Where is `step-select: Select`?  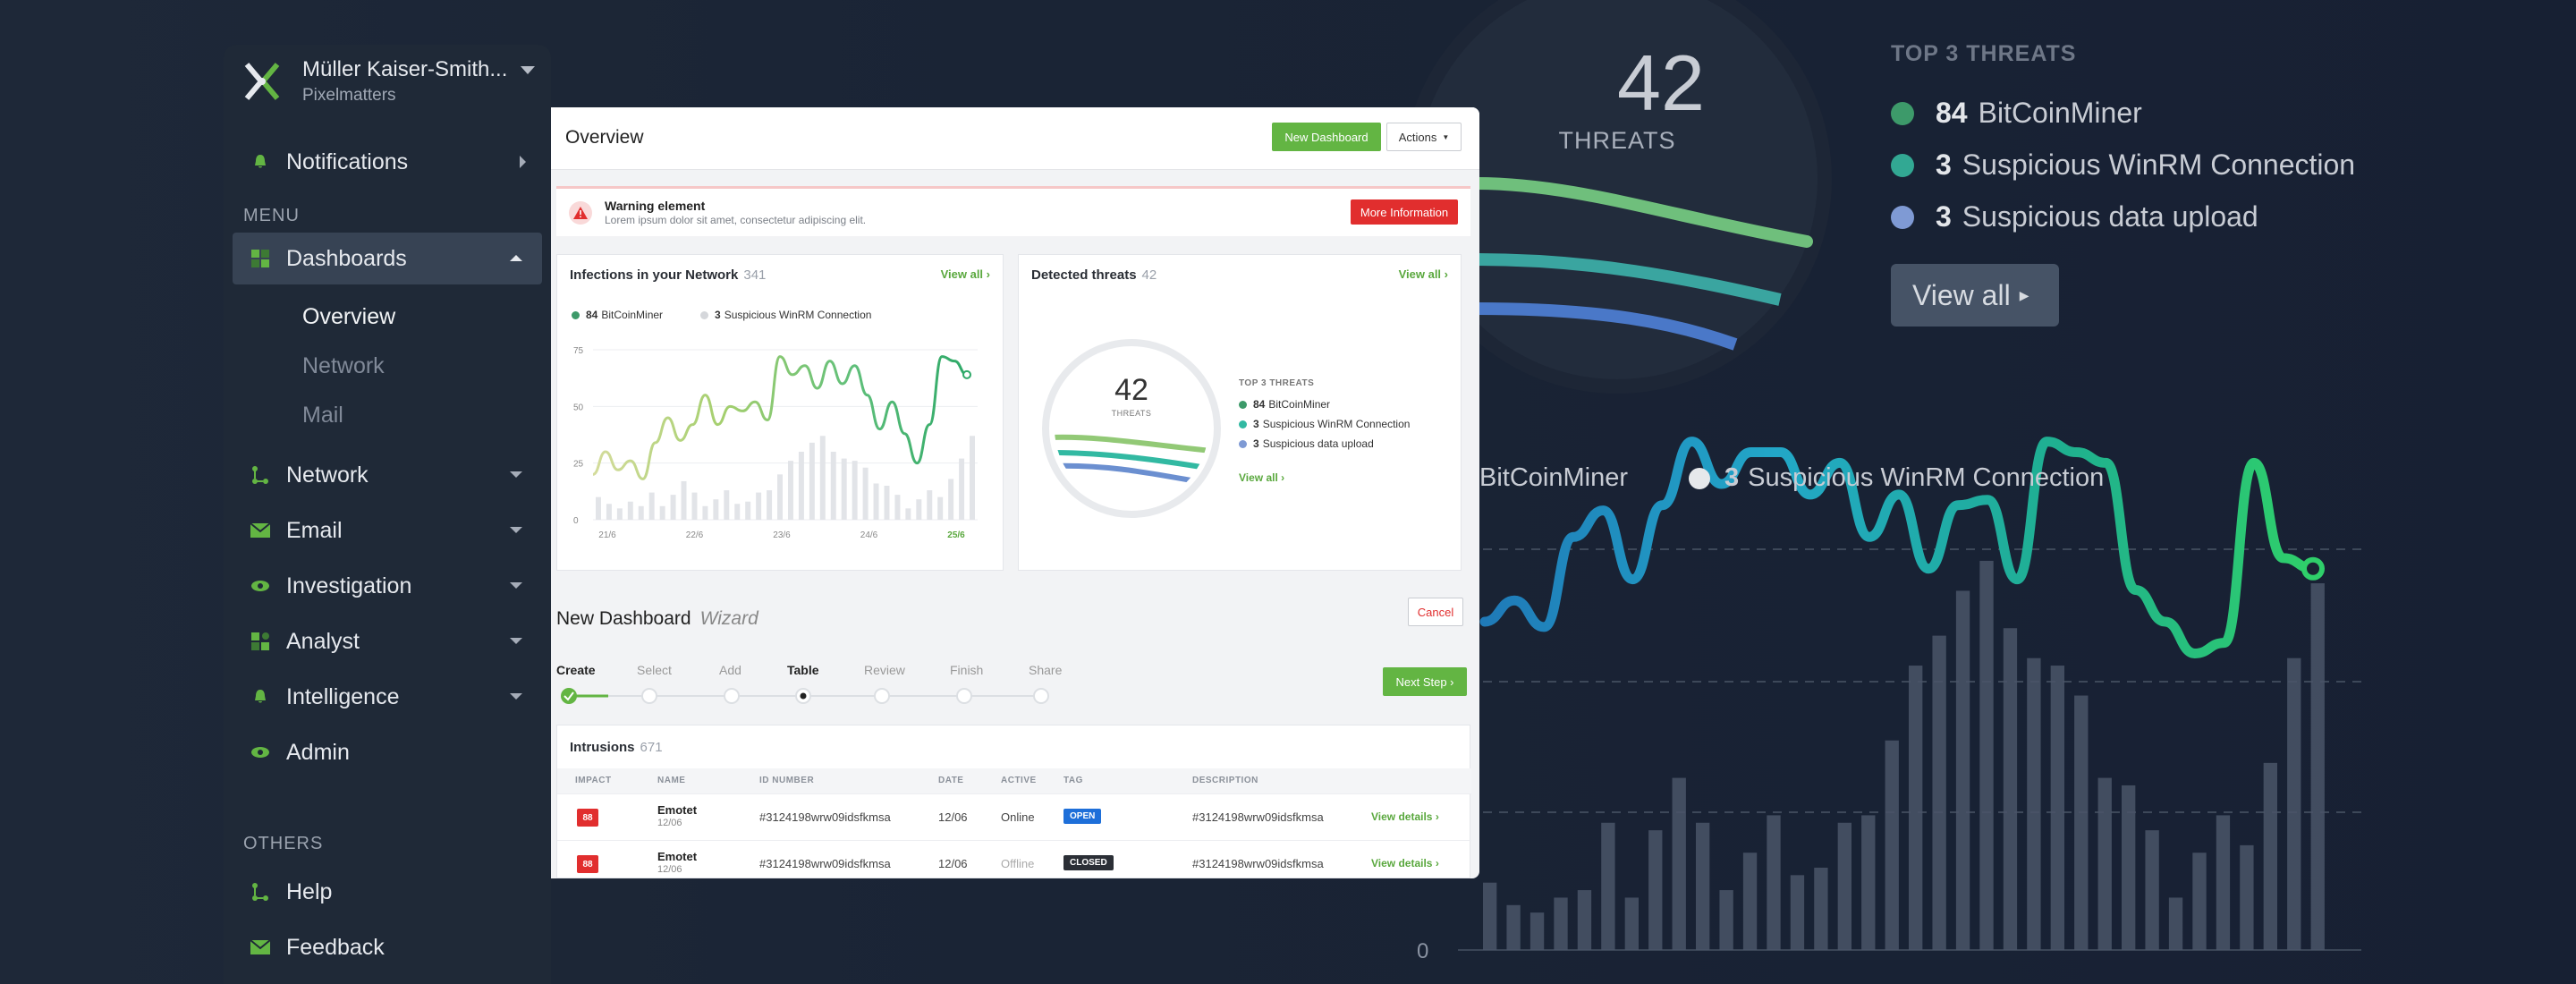 step-select: Select is located at coordinates (654, 670).